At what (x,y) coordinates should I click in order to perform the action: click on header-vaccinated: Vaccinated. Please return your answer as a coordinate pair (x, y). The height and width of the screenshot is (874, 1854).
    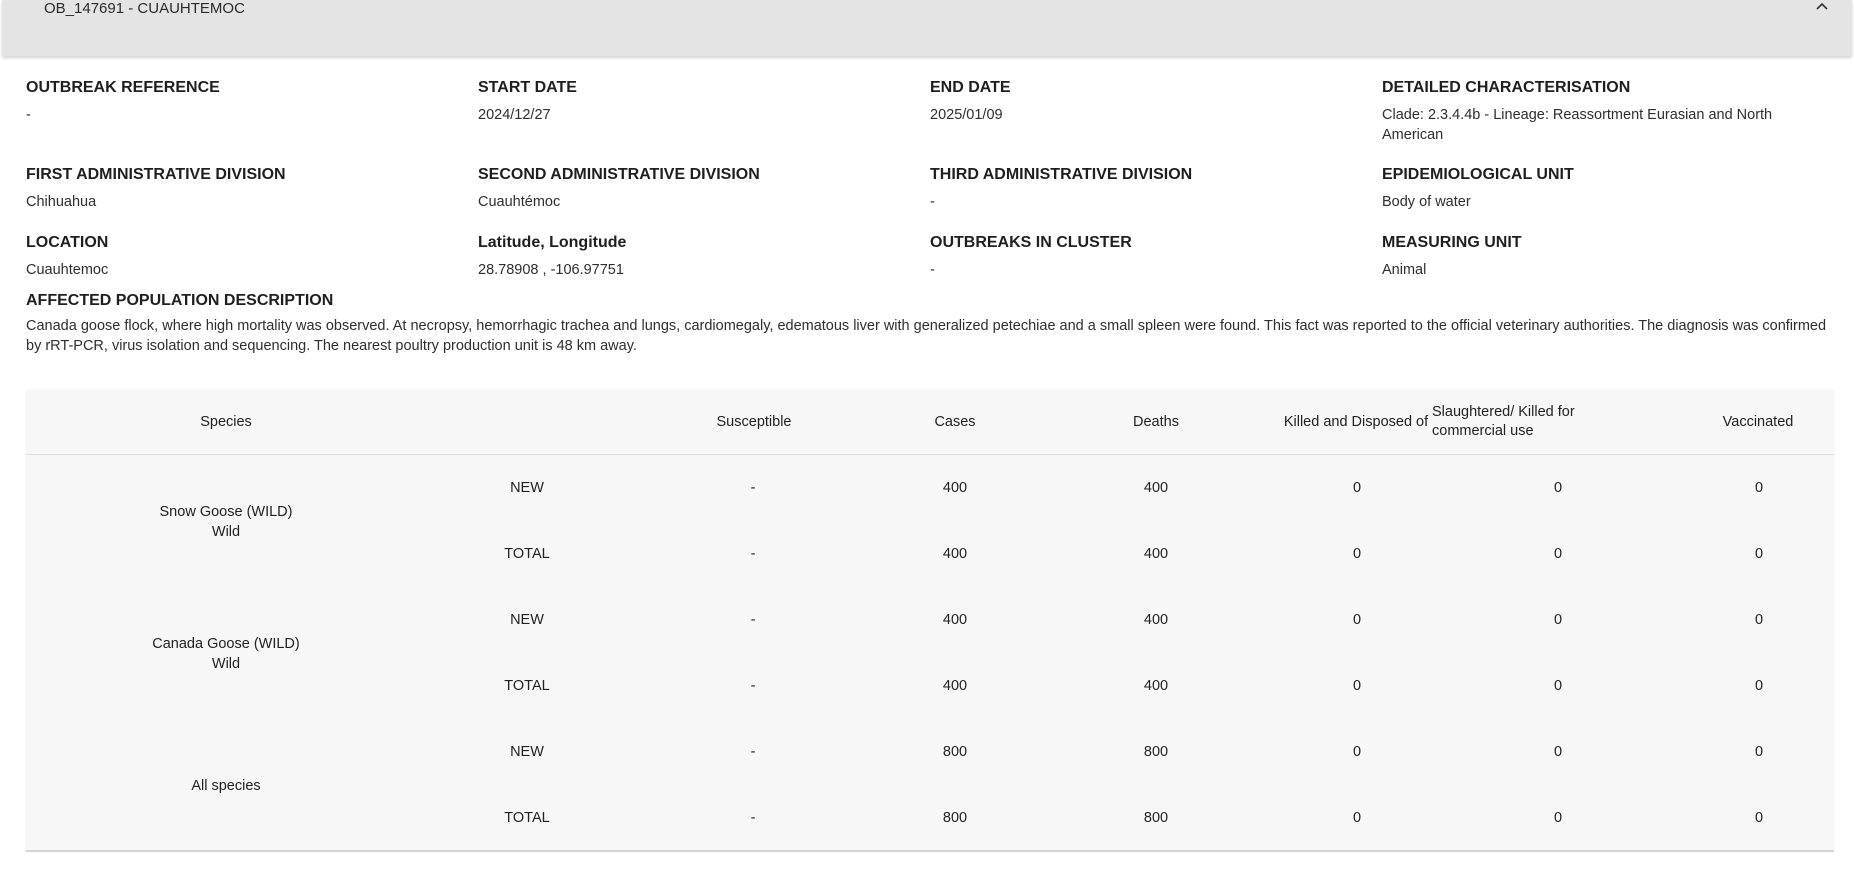
    Looking at the image, I should click on (1758, 421).